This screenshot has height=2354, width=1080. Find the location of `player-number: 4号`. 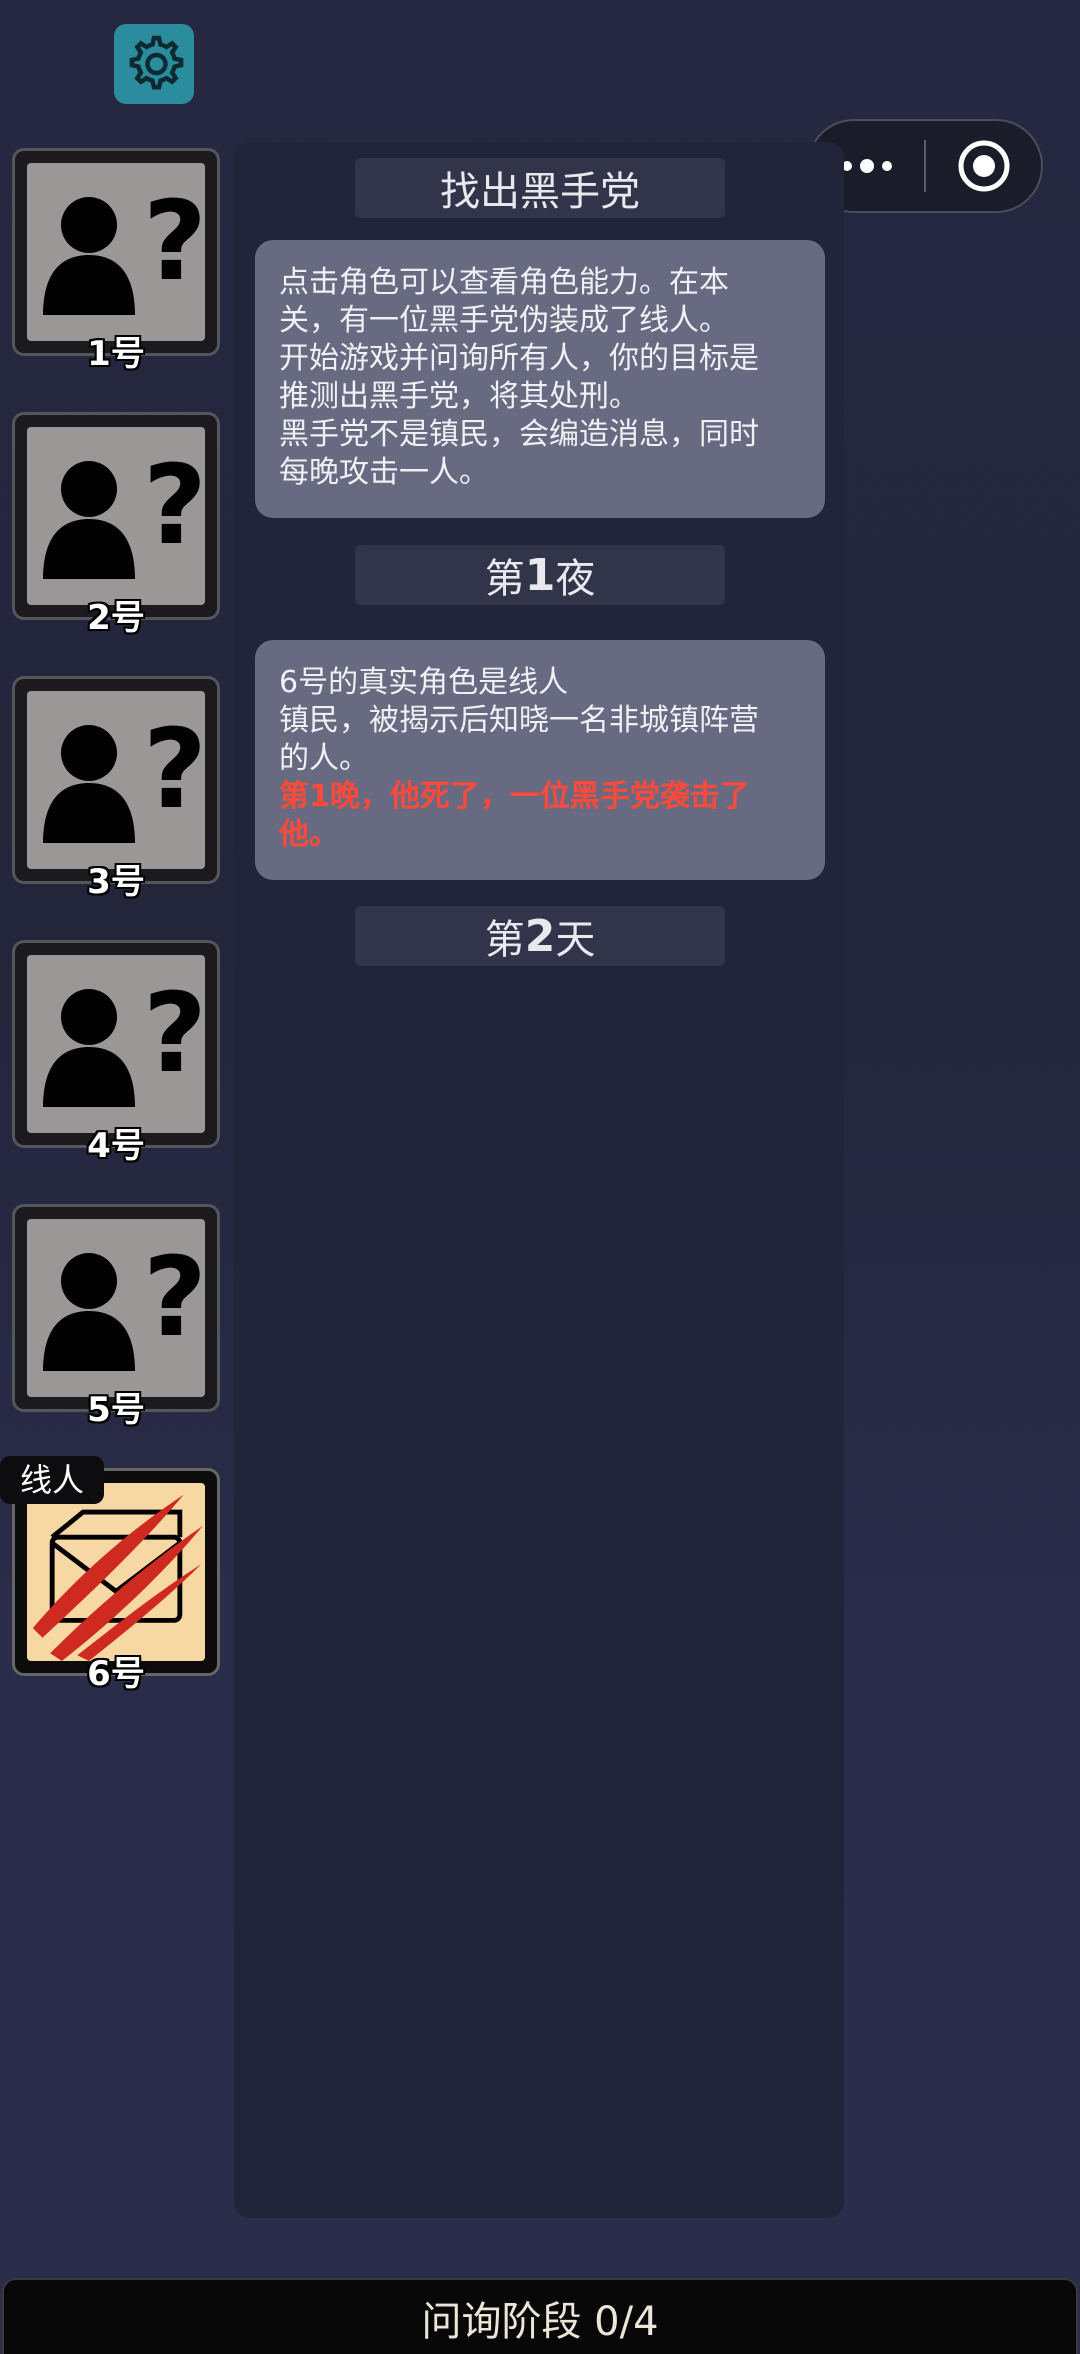

player-number: 4号 is located at coordinates (116, 1146).